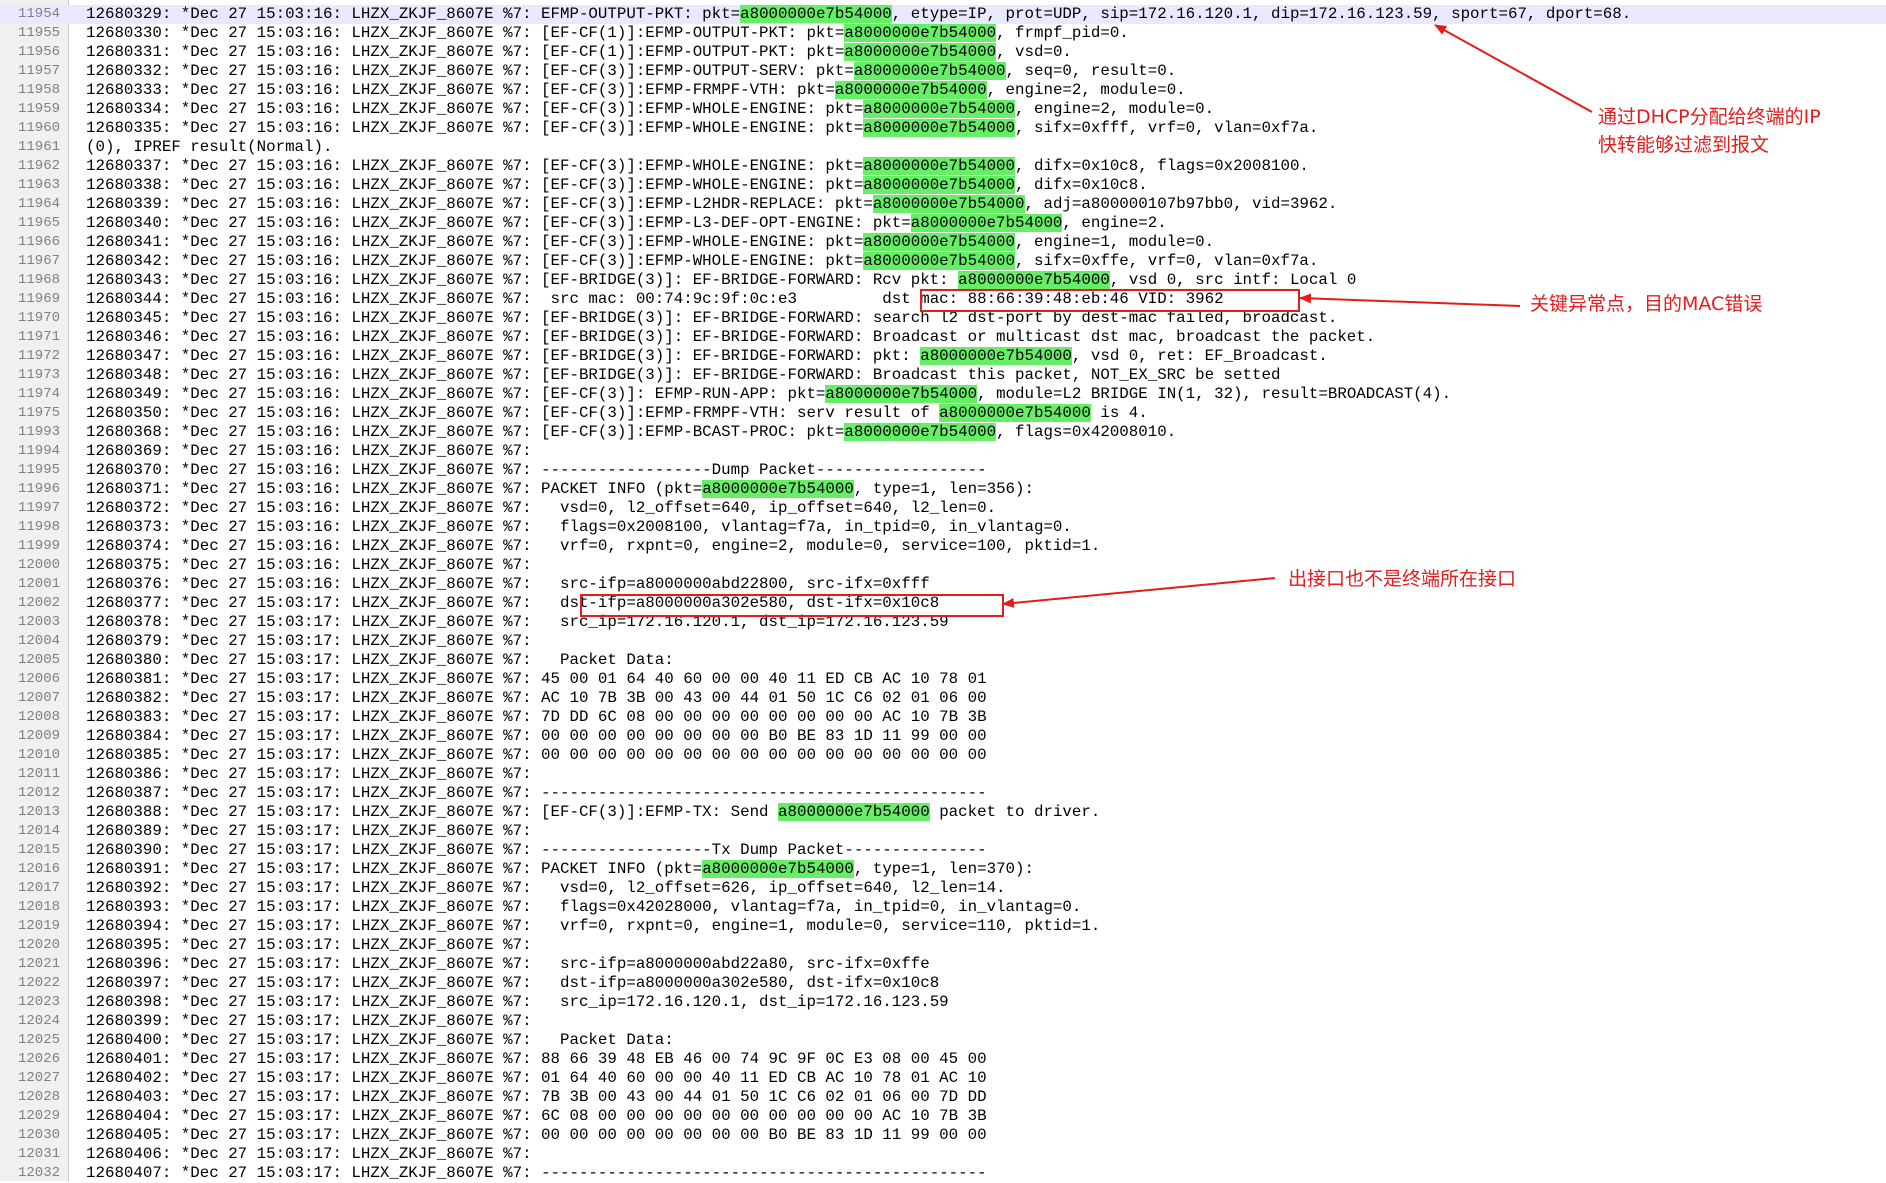 The width and height of the screenshot is (1886, 1183). I want to click on dhcp-note-line2: 快转能够过滤到报文, so click(1684, 145).